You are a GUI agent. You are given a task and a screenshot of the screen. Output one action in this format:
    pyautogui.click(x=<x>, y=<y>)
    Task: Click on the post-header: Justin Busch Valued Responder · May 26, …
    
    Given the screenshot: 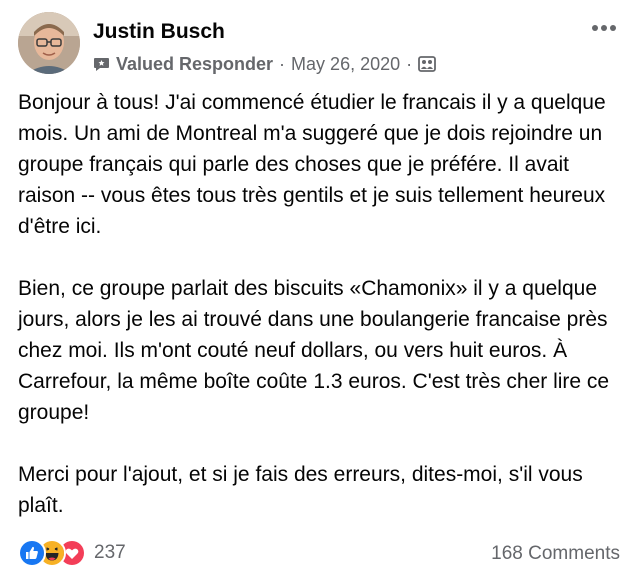 What is the action you would take?
    pyautogui.click(x=320, y=43)
    